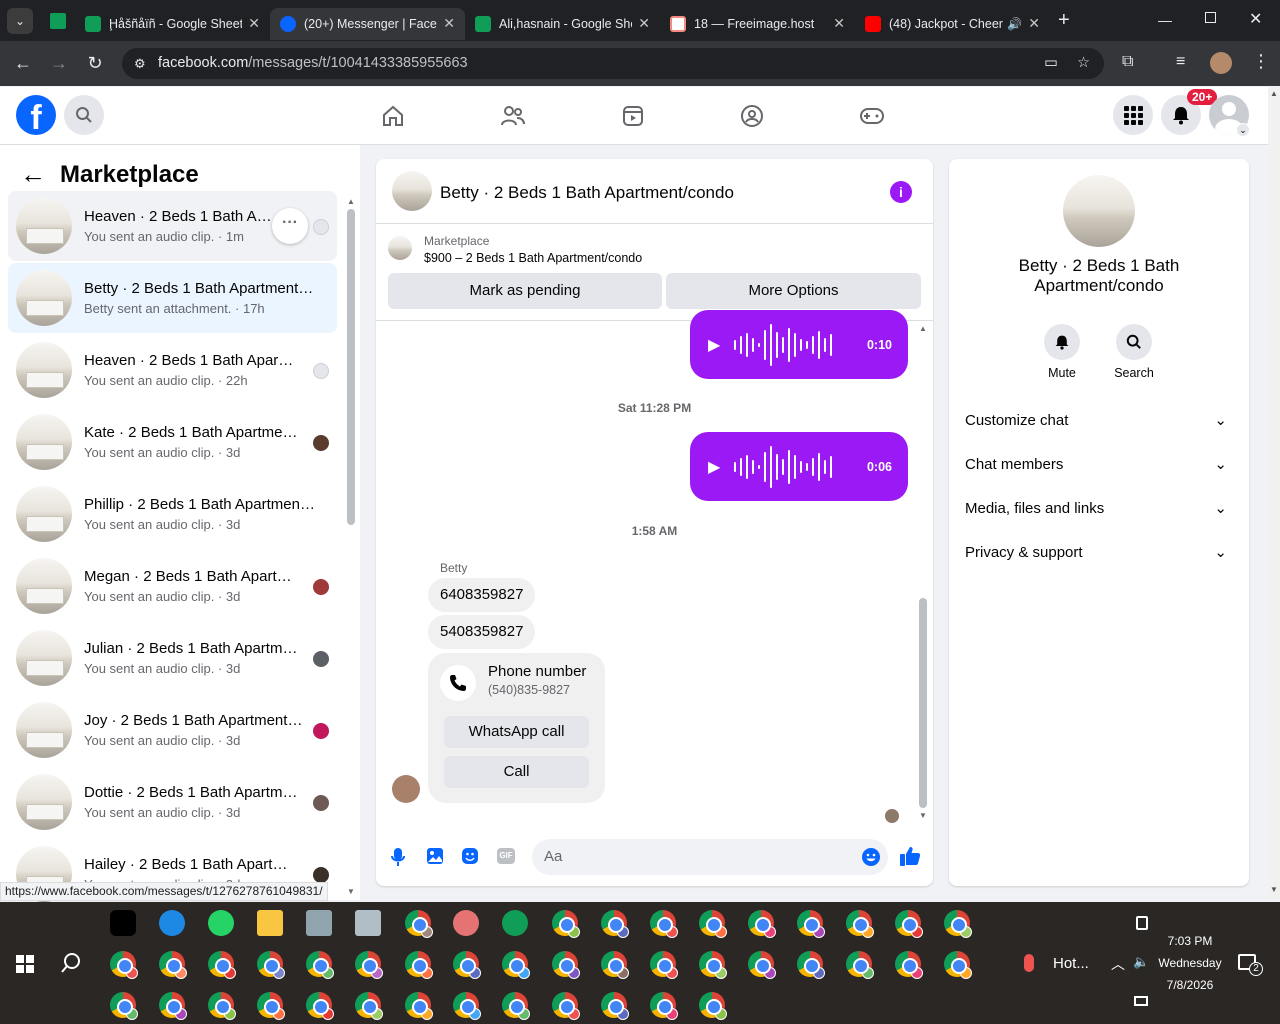  What do you see at coordinates (923, 703) in the screenshot?
I see `chat-scrollbar` at bounding box center [923, 703].